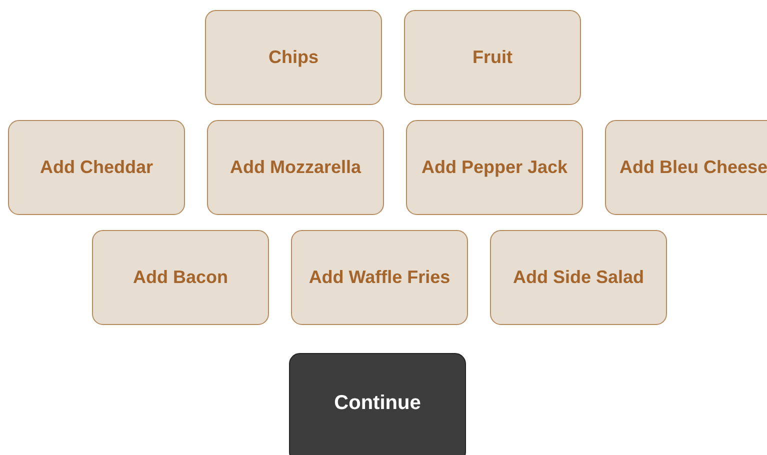 The width and height of the screenshot is (767, 455). Describe the element at coordinates (96, 167) in the screenshot. I see `option-button: Add Cheddar` at that location.